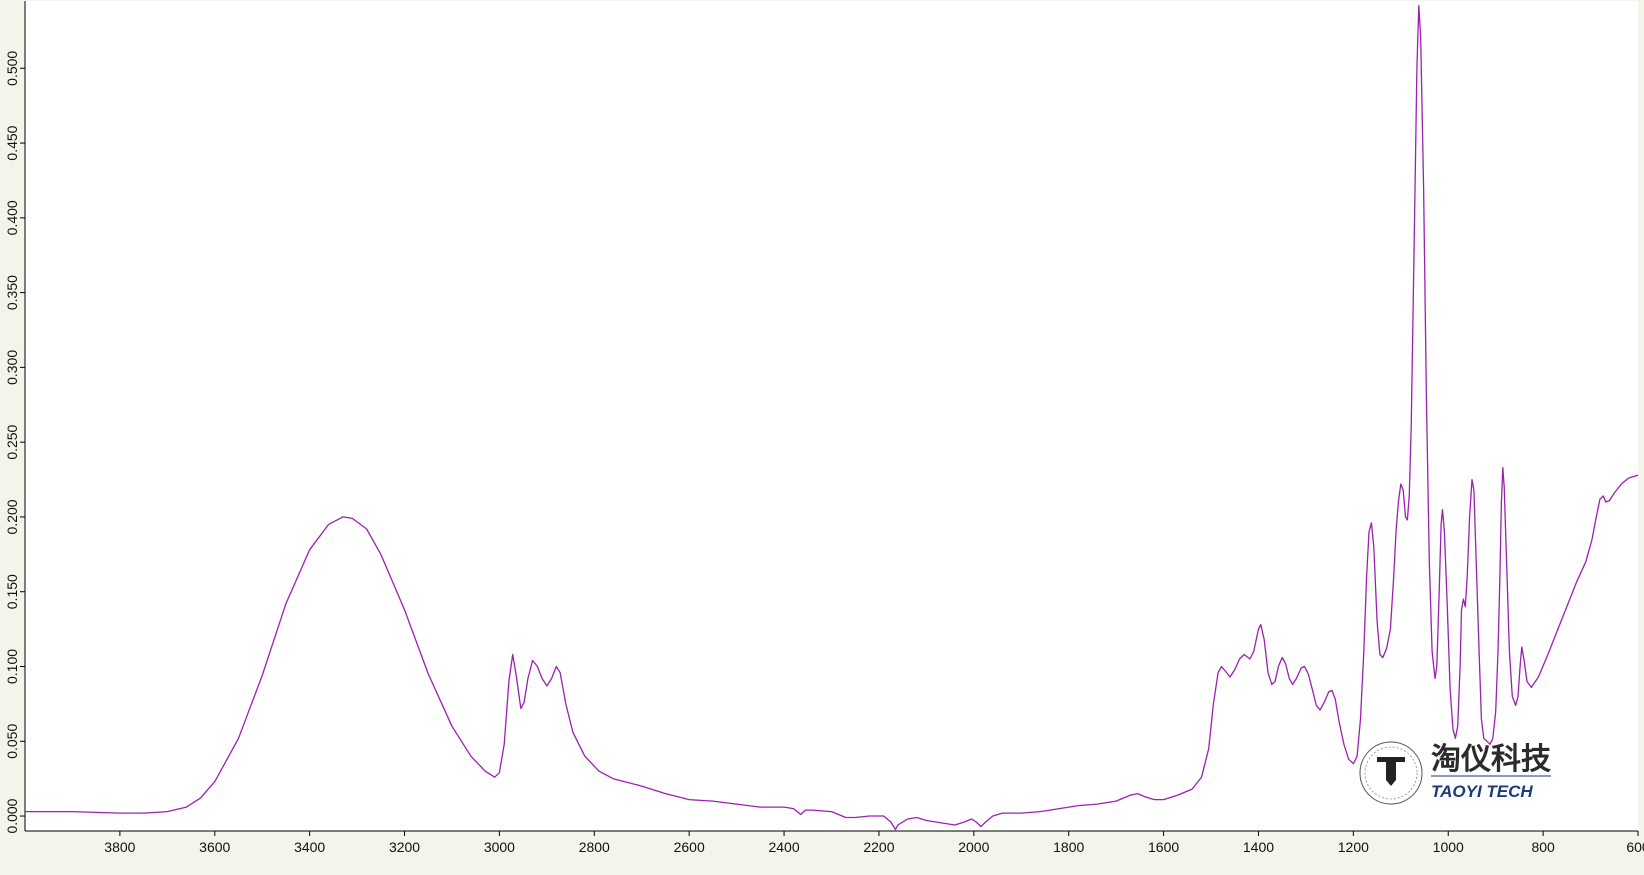 Image resolution: width=1644 pixels, height=875 pixels. Describe the element at coordinates (689, 847) in the screenshot. I see `x-tick-label: 2600` at that location.